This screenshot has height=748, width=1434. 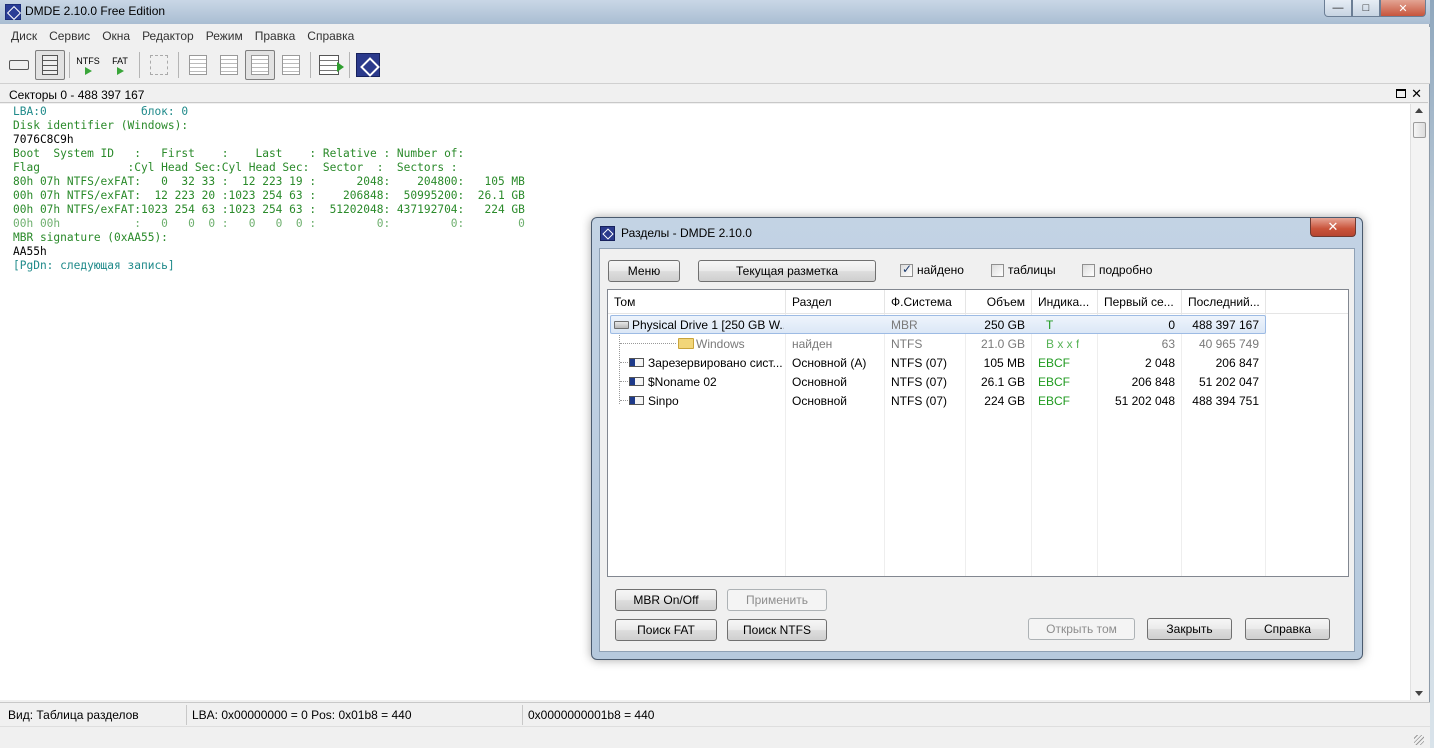 What do you see at coordinates (1419, 740) in the screenshot?
I see `resize-grip-icon` at bounding box center [1419, 740].